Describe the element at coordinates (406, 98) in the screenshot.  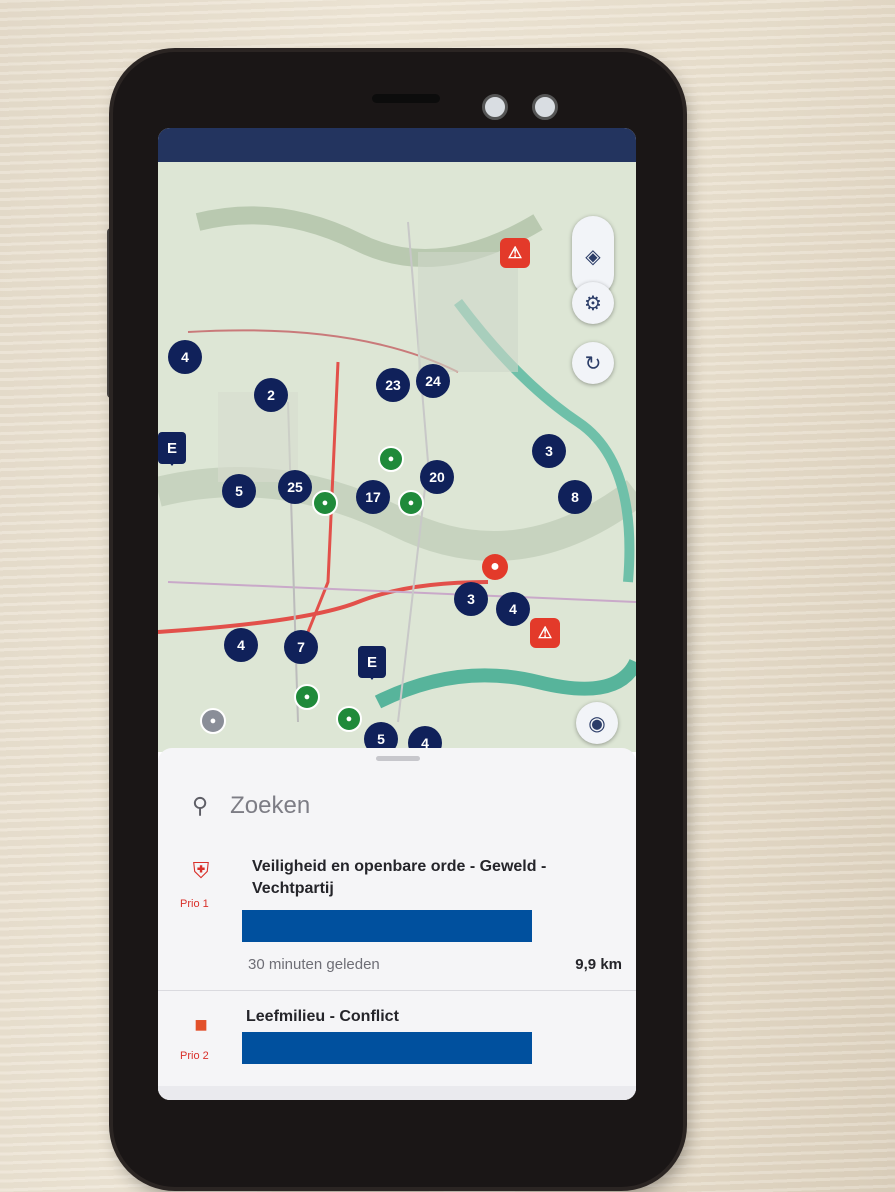
I see `phone-speaker` at that location.